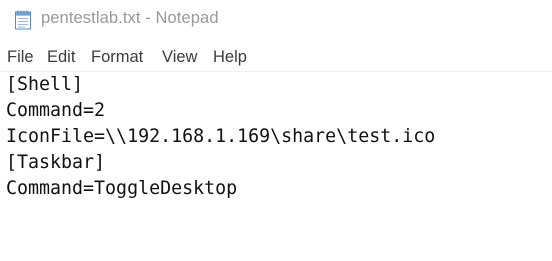  I want to click on editor-line: Command=2, so click(56, 110).